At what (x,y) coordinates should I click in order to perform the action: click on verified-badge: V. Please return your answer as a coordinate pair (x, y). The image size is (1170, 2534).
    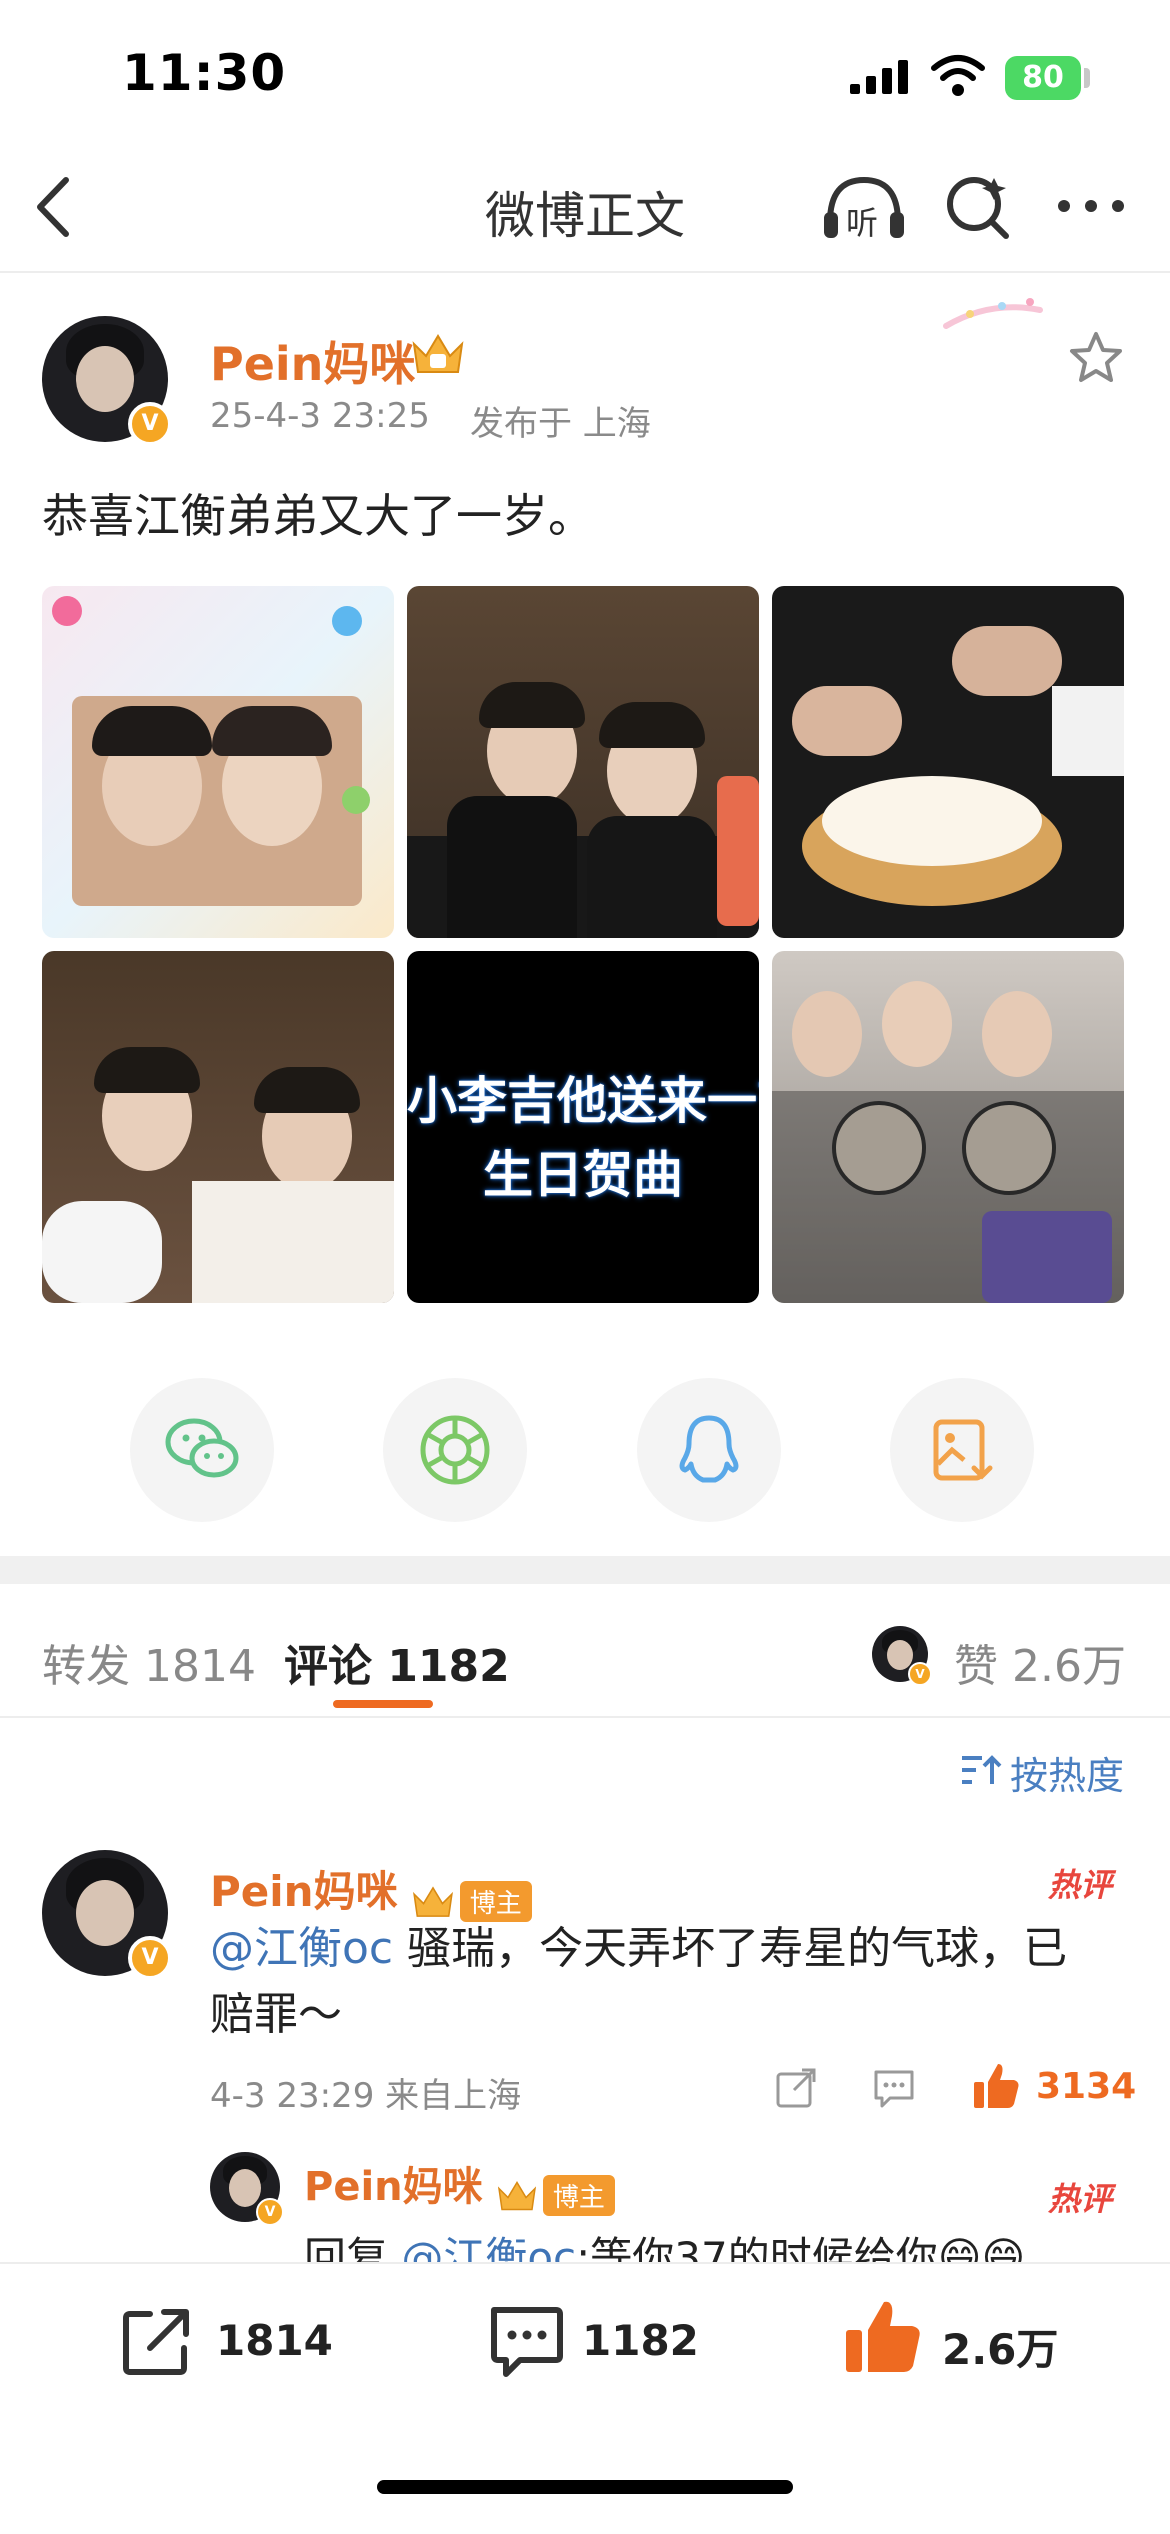
    Looking at the image, I should click on (150, 424).